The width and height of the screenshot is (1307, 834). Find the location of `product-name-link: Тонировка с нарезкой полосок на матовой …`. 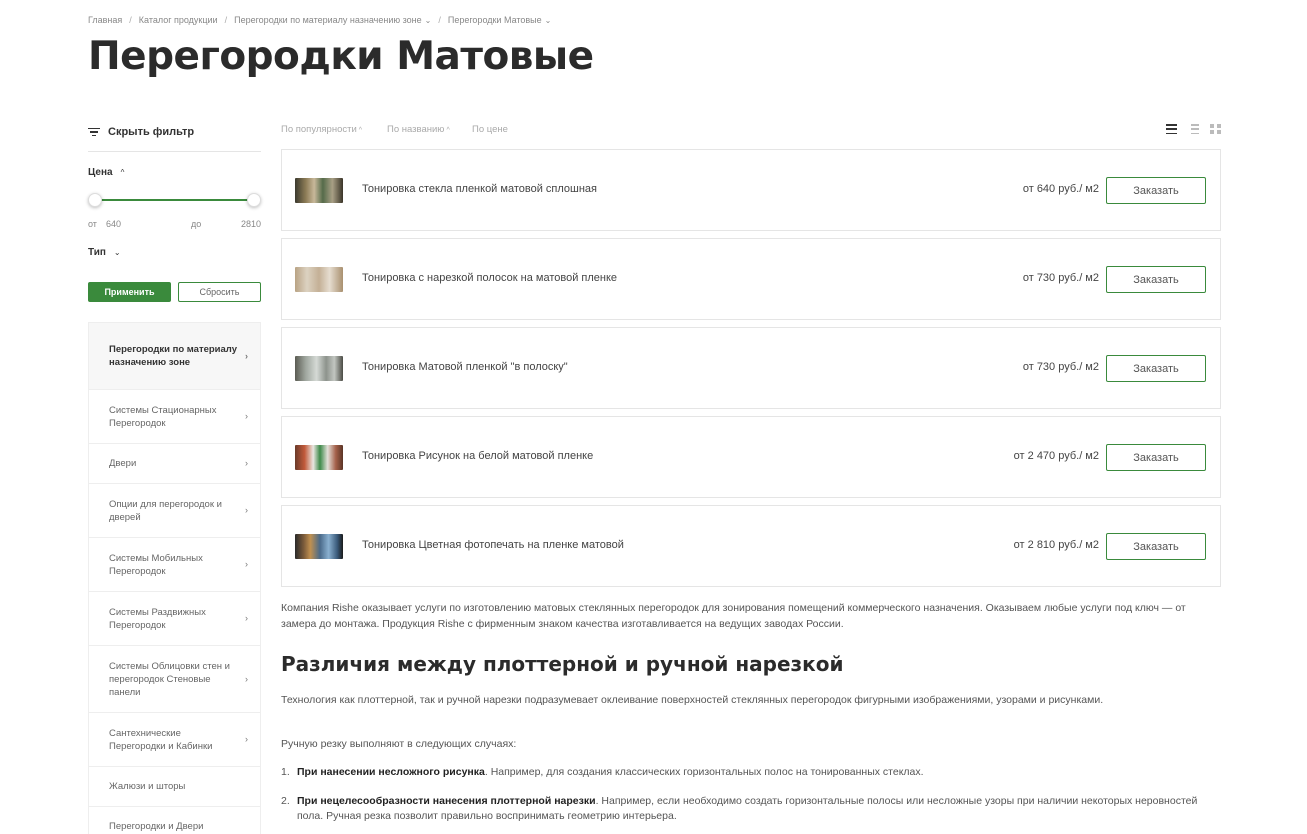

product-name-link: Тонировка с нарезкой полосок на матовой … is located at coordinates (489, 278).